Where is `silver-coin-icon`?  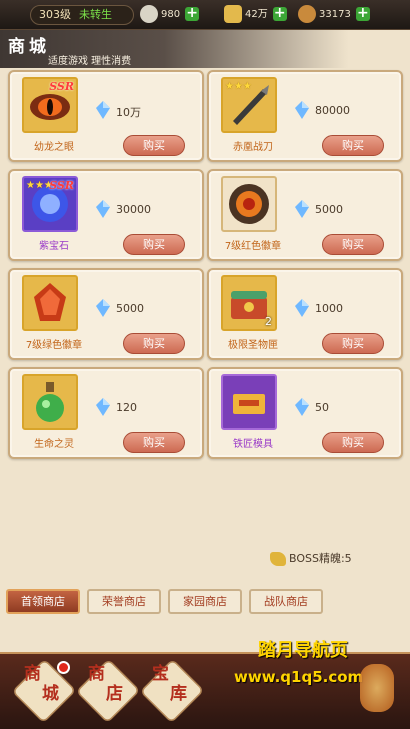 silver-coin-icon is located at coordinates (149, 14).